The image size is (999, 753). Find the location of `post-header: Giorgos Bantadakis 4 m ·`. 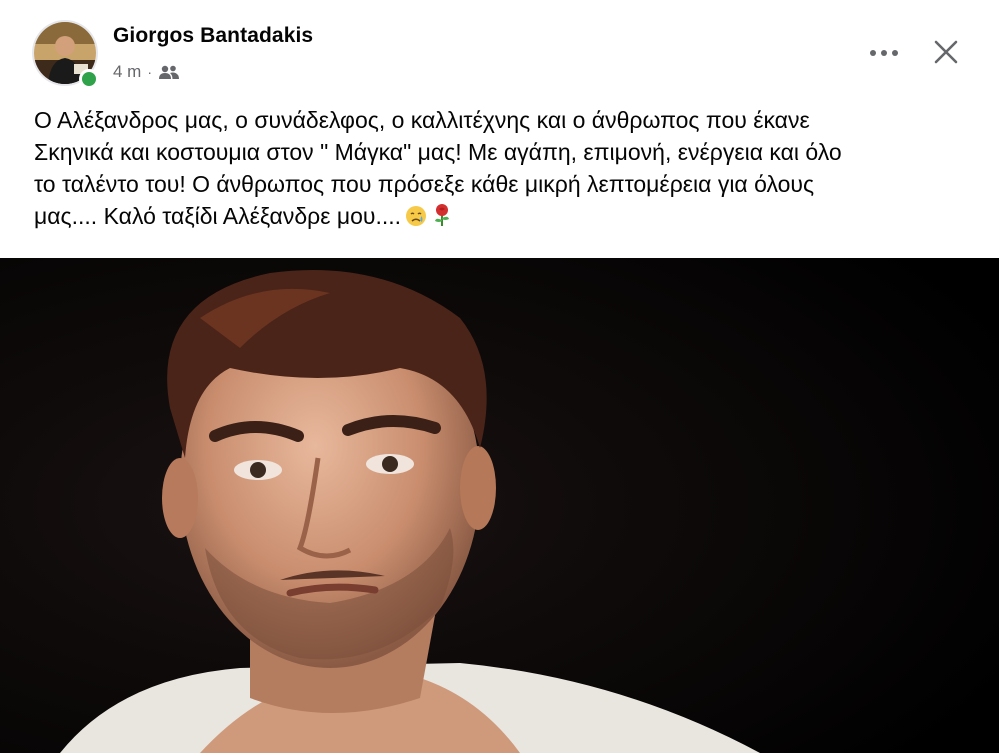

post-header: Giorgos Bantadakis 4 m · is located at coordinates (499, 50).